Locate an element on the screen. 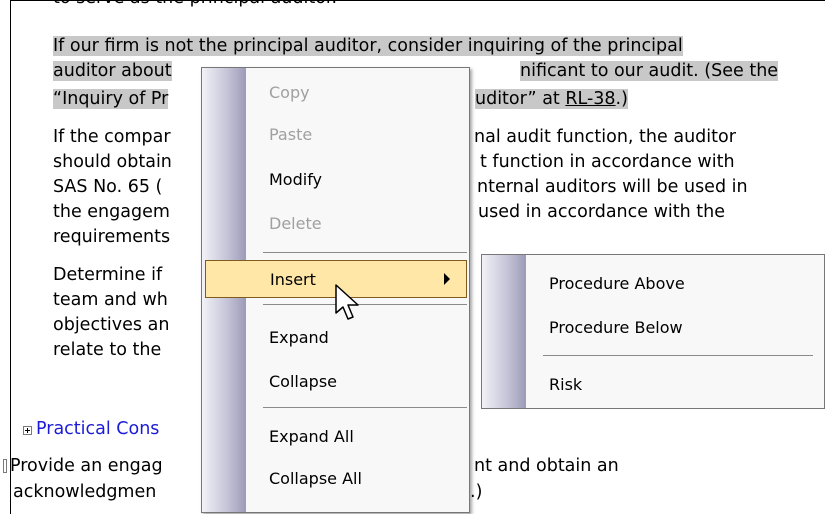 The image size is (825, 514). p4-line1b: nt and obtain an is located at coordinates (546, 466).